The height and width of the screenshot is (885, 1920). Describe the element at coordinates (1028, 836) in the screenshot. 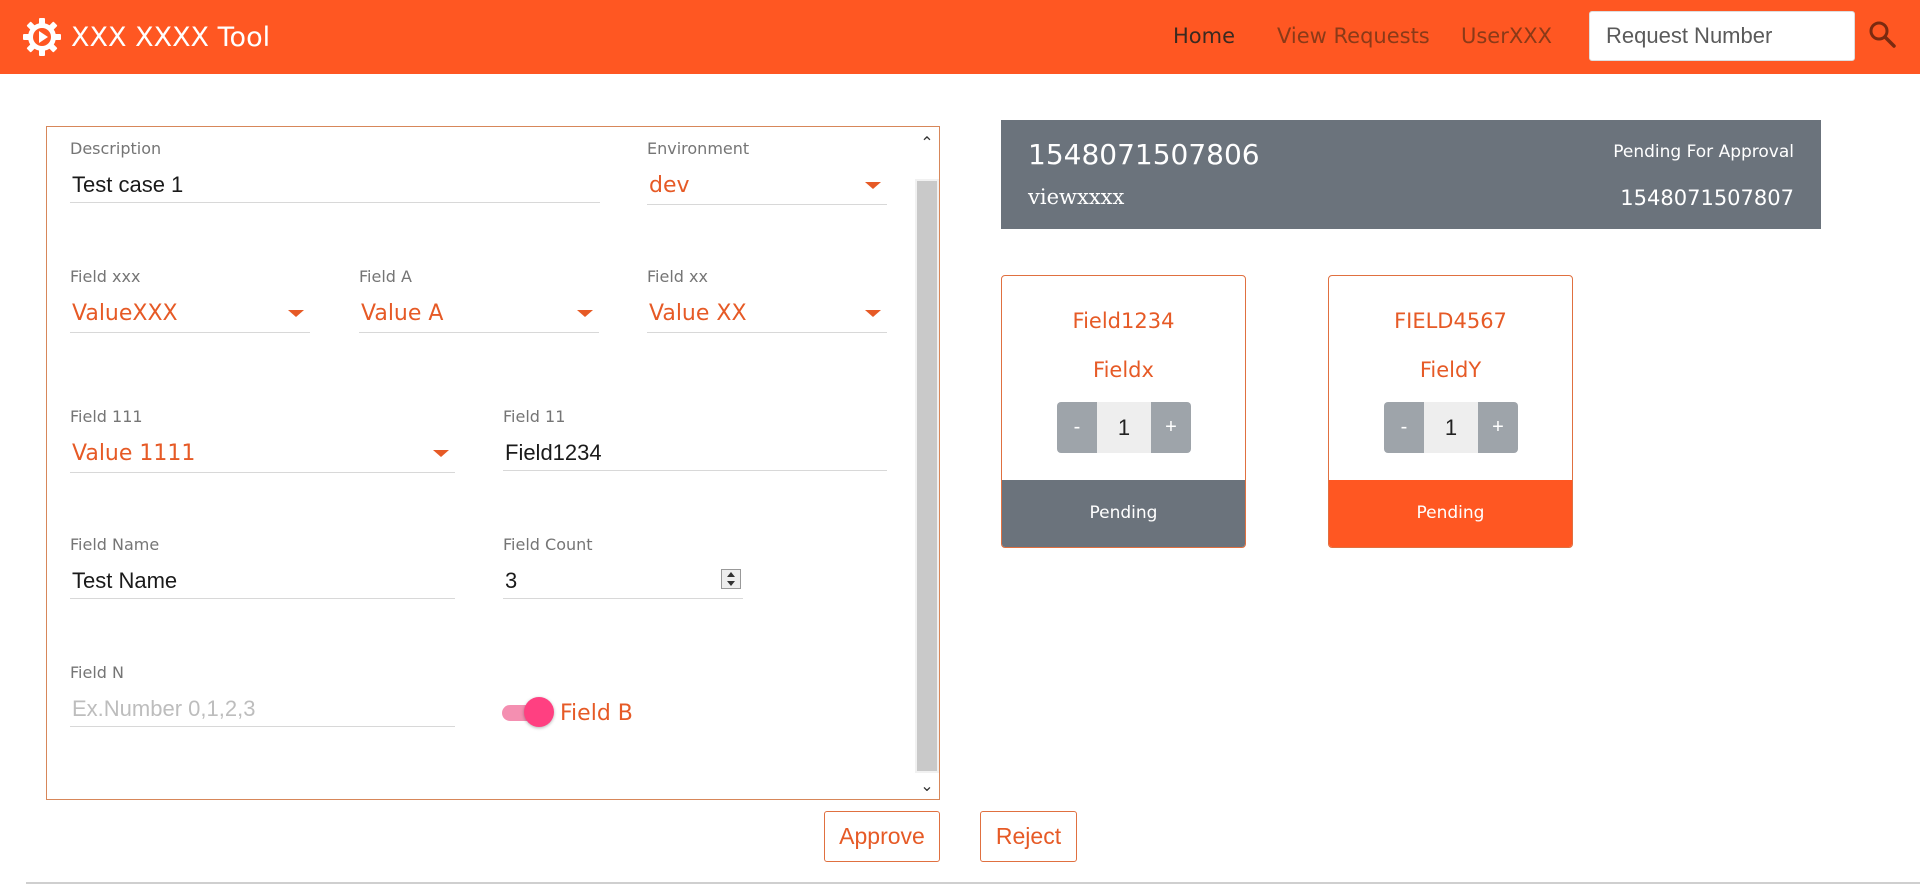

I see `reject-button: Reject` at that location.